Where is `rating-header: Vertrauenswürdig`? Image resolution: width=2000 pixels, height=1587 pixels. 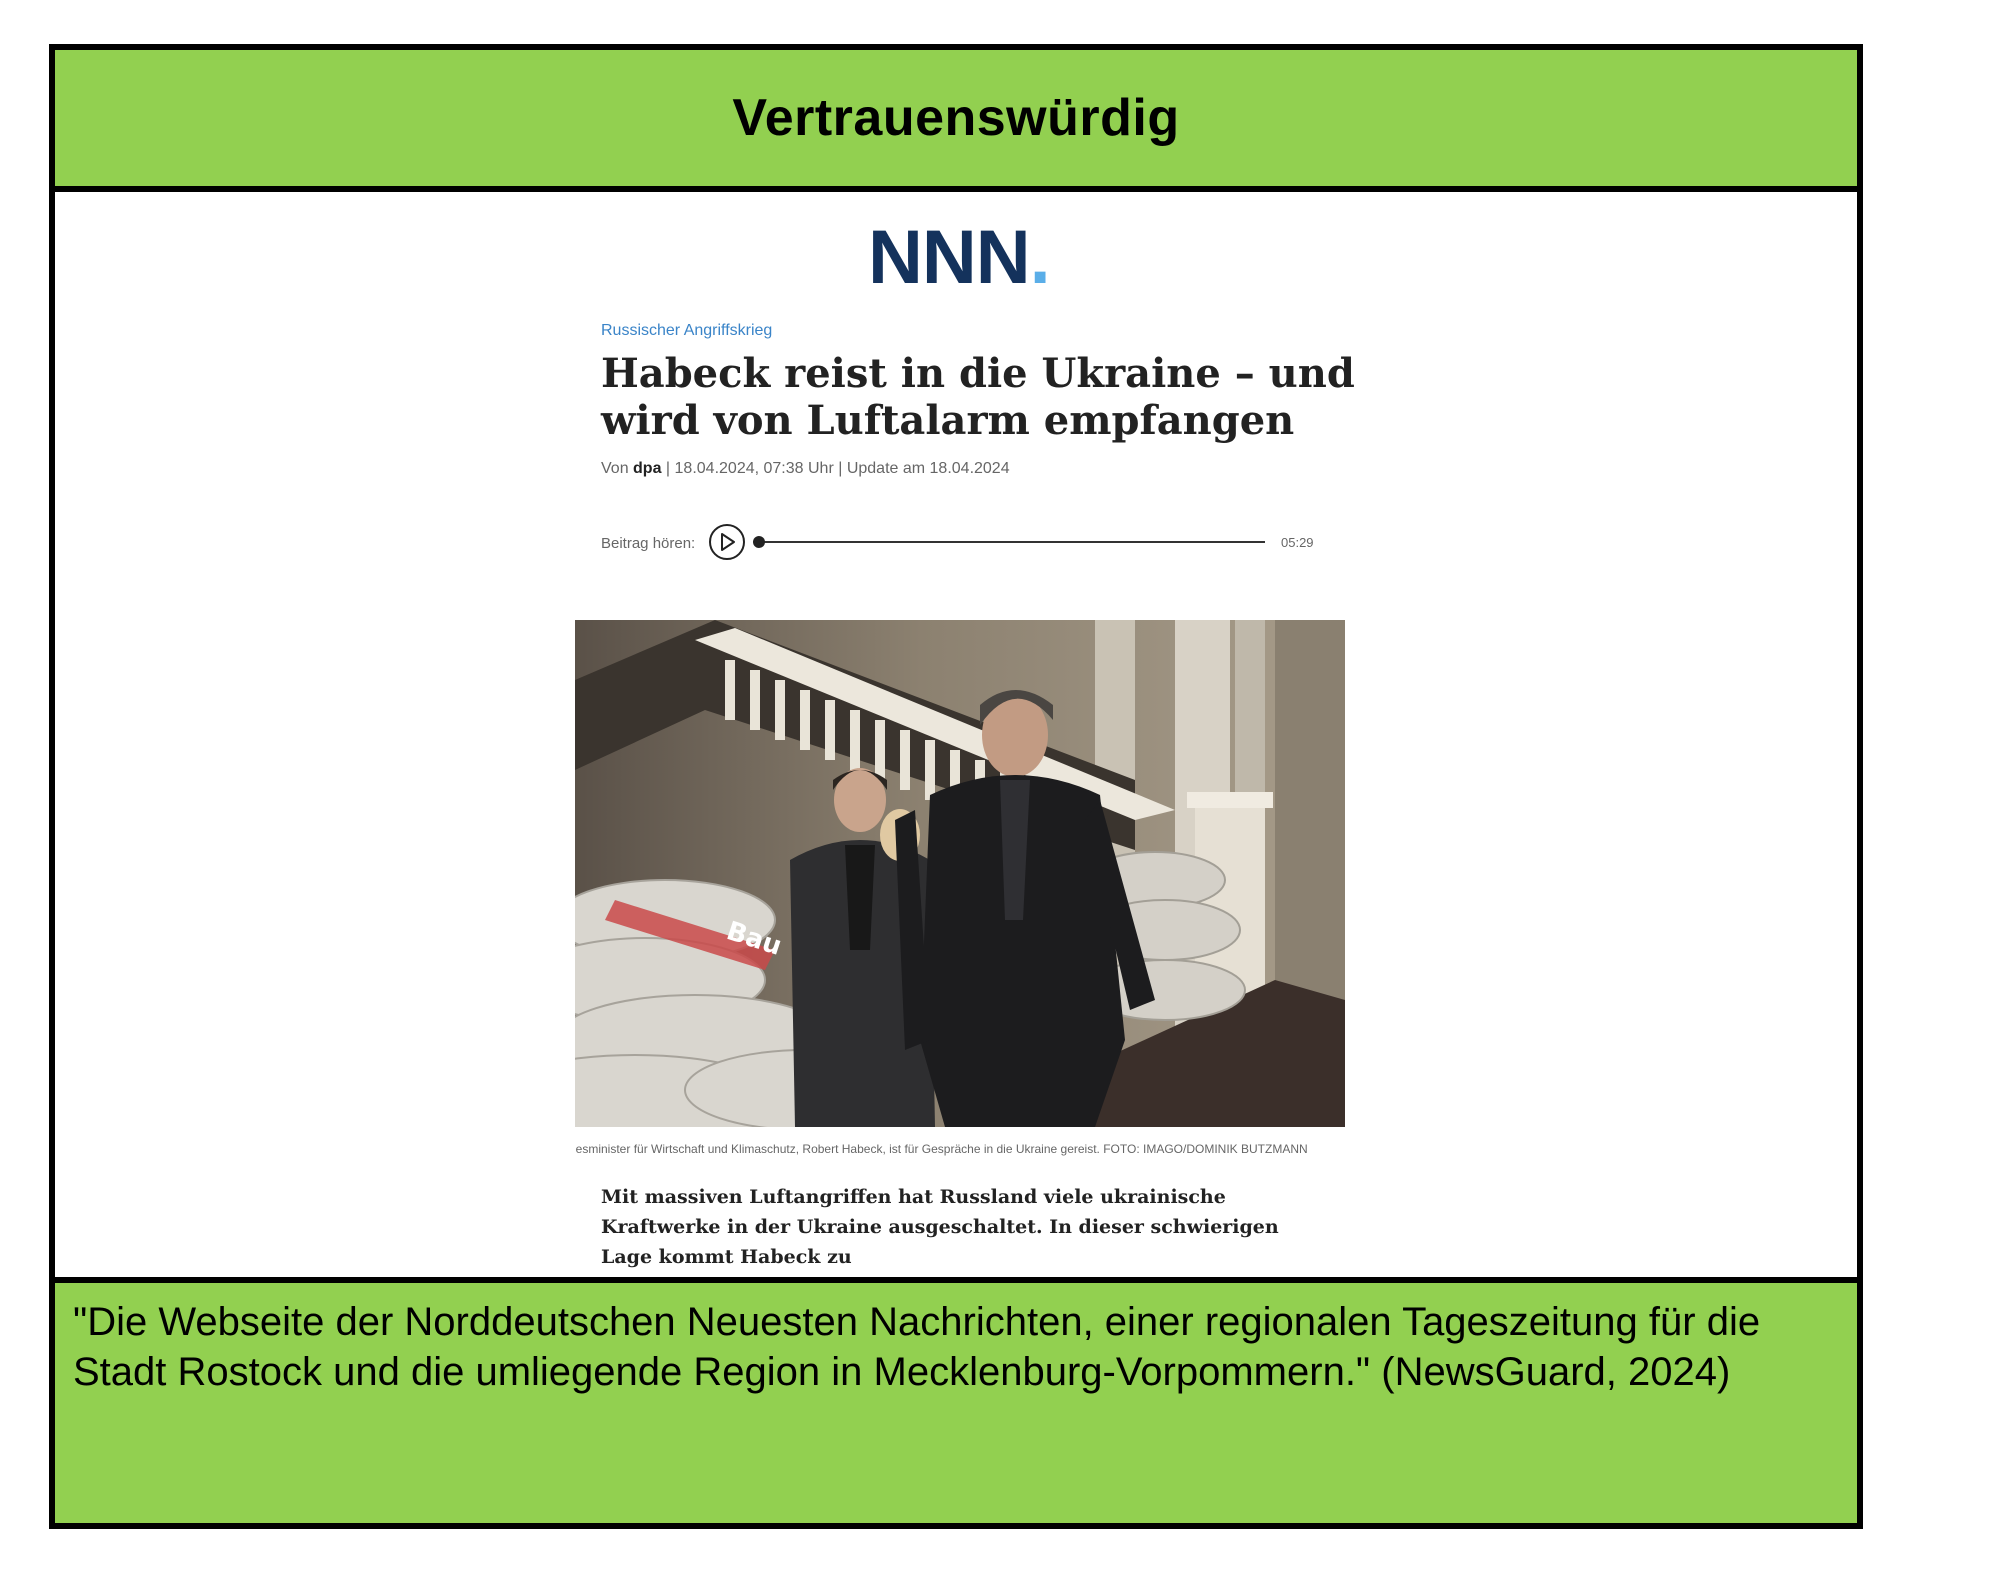 rating-header: Vertrauenswürdig is located at coordinates (956, 121).